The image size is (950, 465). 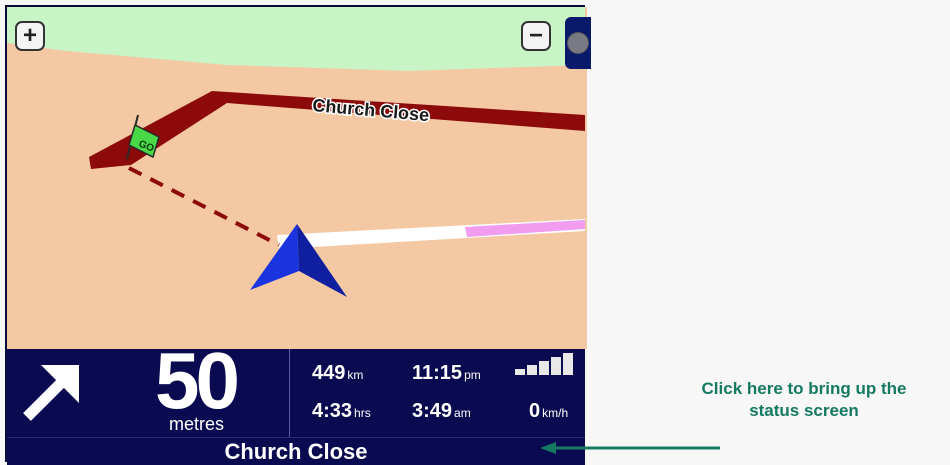 What do you see at coordinates (802, 400) in the screenshot?
I see `status-screen-callout: Click here to bring up the status screen` at bounding box center [802, 400].